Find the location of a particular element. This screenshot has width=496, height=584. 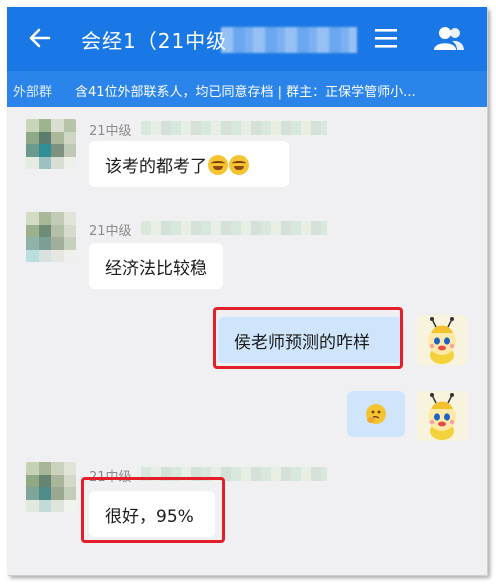

chat-title: 会经1（21中级 is located at coordinates (154, 41).